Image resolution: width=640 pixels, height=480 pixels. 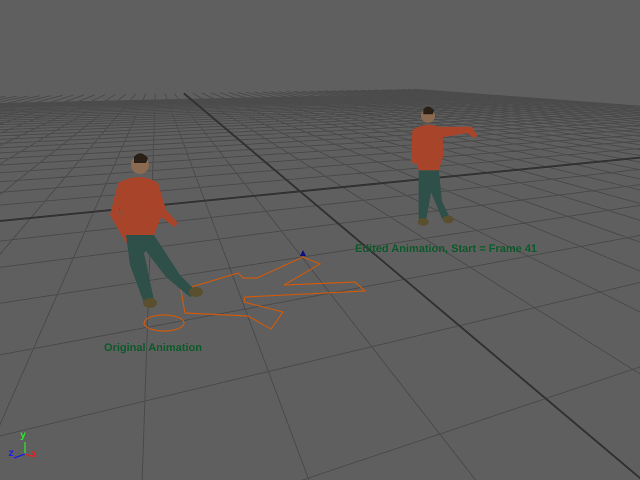 I want to click on object-label: Original Animation, so click(x=153, y=348).